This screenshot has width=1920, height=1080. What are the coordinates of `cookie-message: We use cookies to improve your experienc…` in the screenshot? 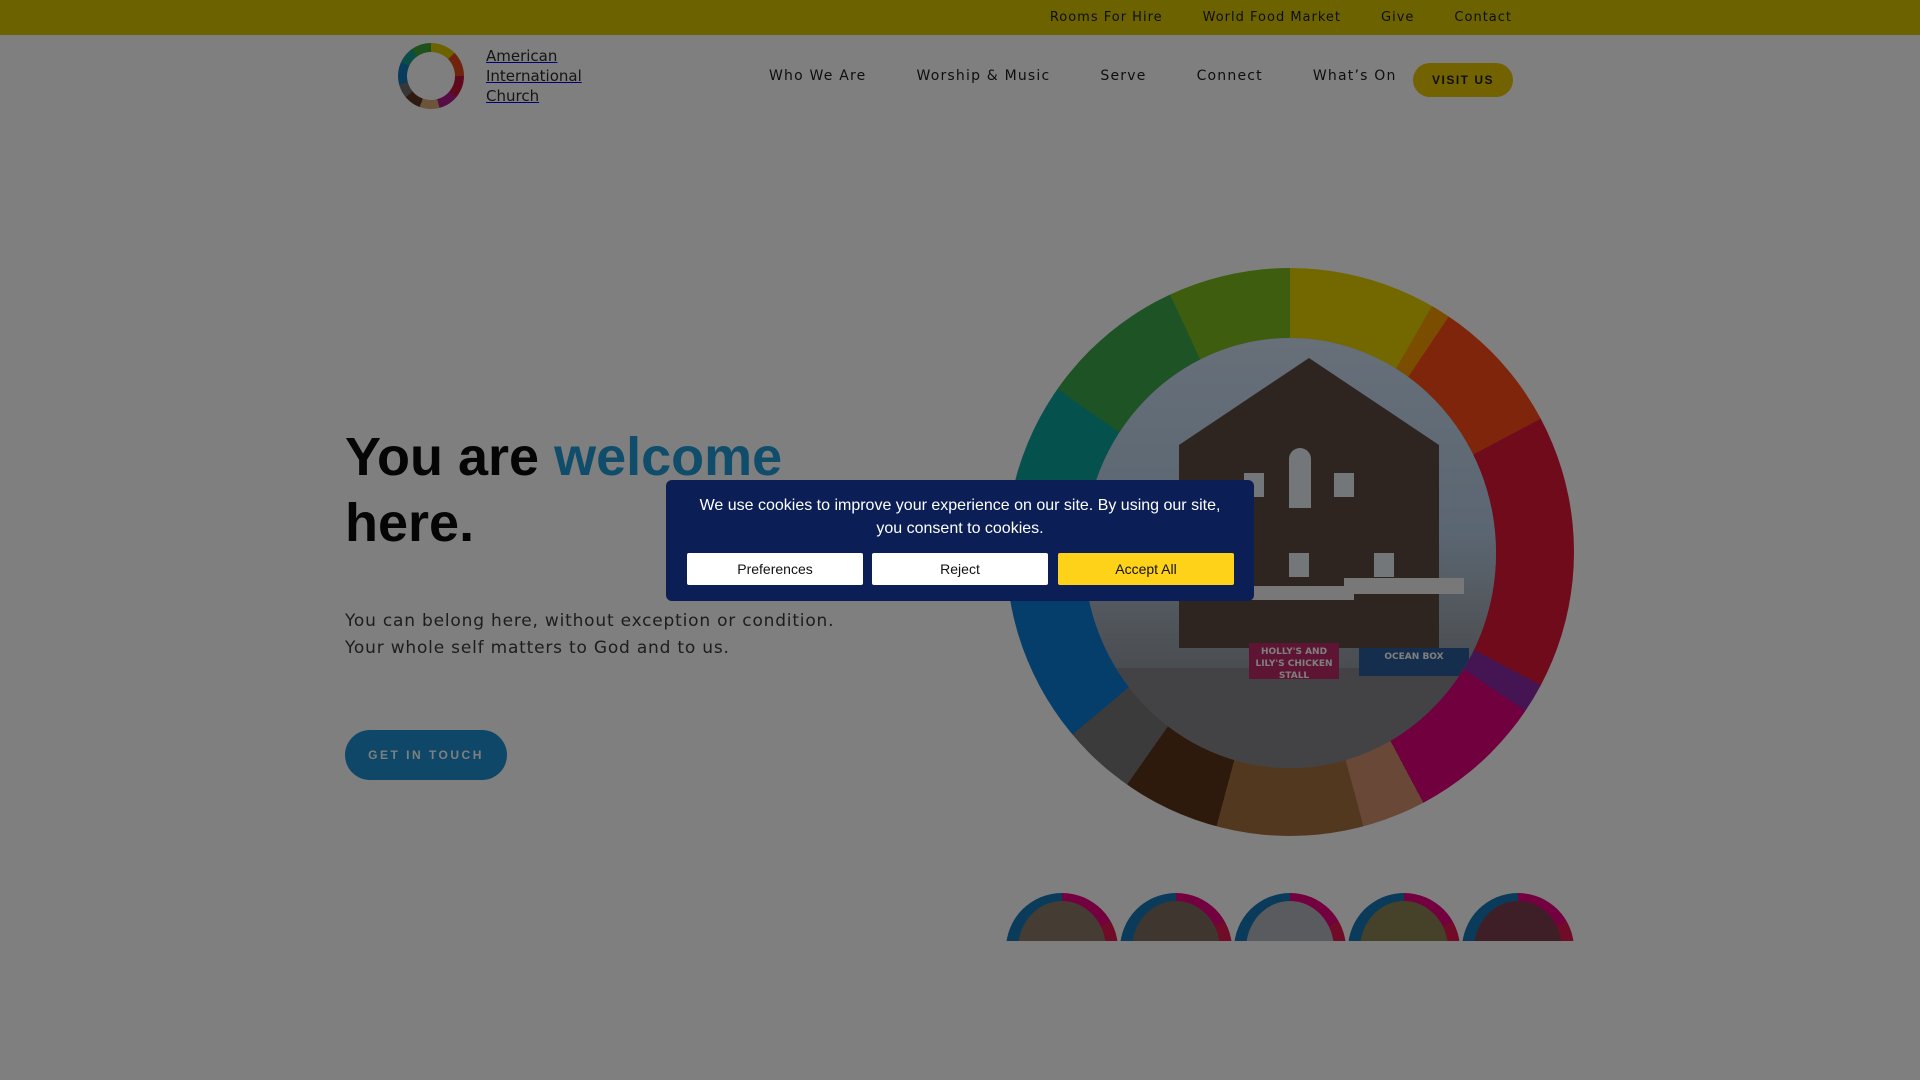 It's located at (960, 517).